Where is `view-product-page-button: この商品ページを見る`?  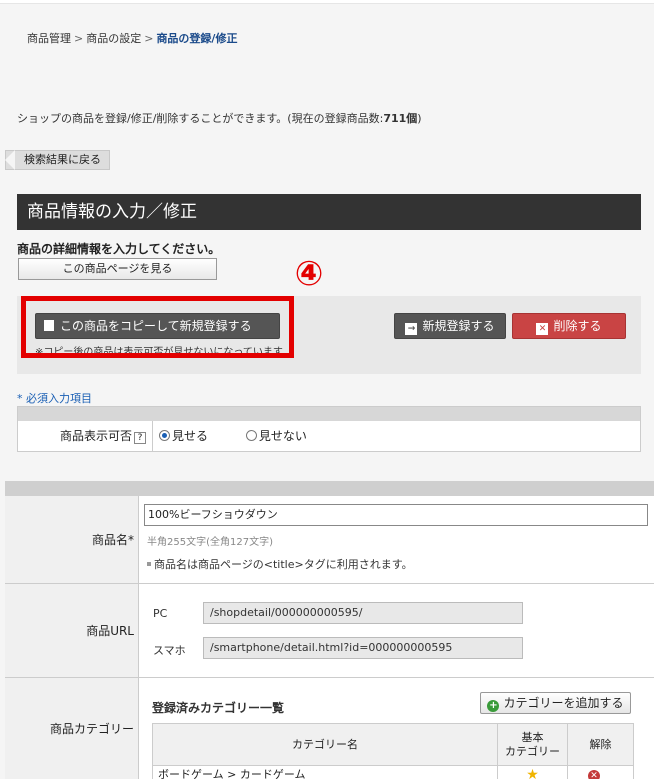 view-product-page-button: この商品ページを見る is located at coordinates (117, 269).